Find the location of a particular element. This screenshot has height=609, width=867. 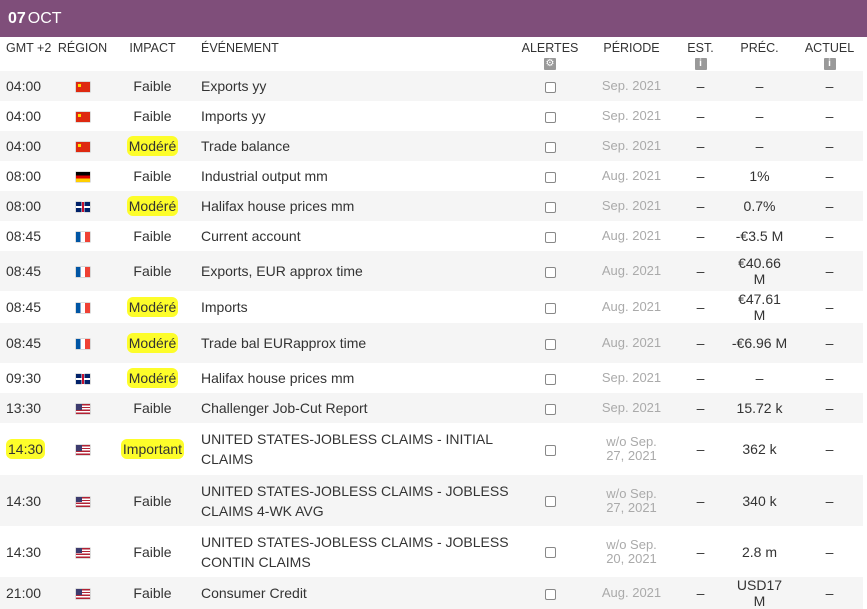

table-row: 04:00 Faible Imports yy Sep. 2021 – – – is located at coordinates (431, 116).